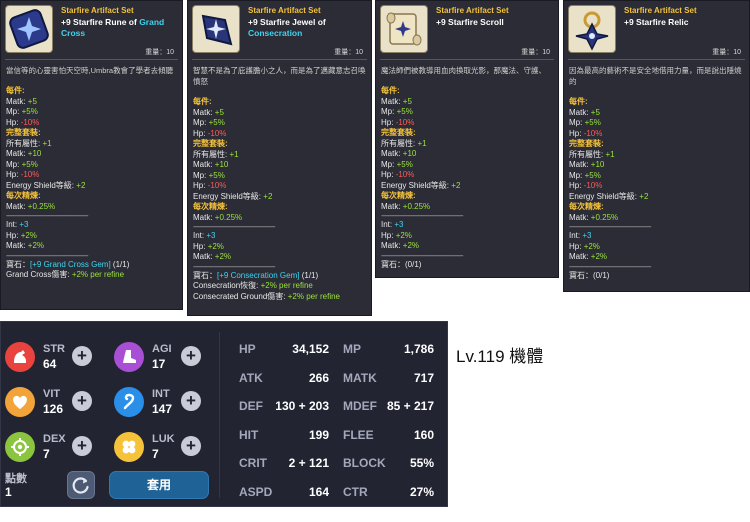 Image resolution: width=750 pixels, height=522 pixels. Describe the element at coordinates (404, 29) in the screenshot. I see `scroll-icon` at that location.